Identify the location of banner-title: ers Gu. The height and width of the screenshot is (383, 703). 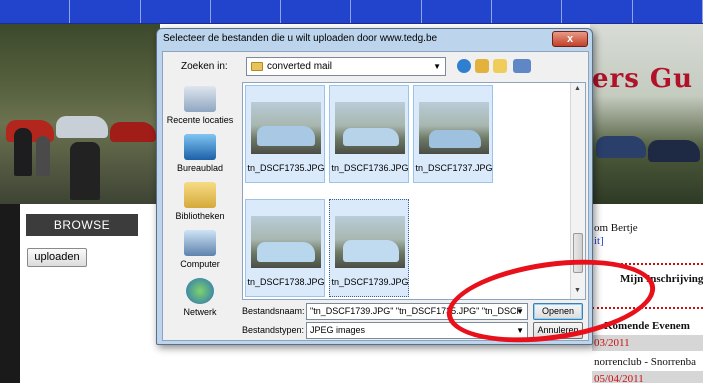
(643, 79).